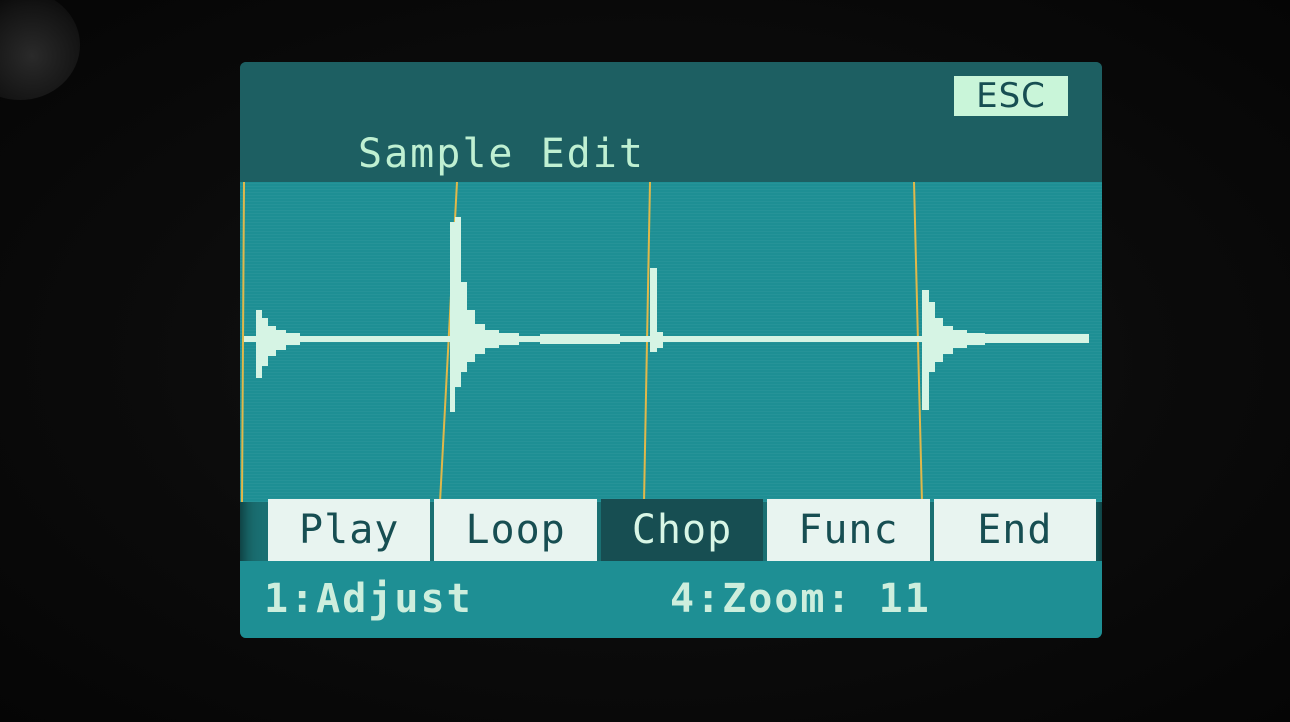  Describe the element at coordinates (671, 122) in the screenshot. I see `screen-header: ESC Sample Edit` at that location.